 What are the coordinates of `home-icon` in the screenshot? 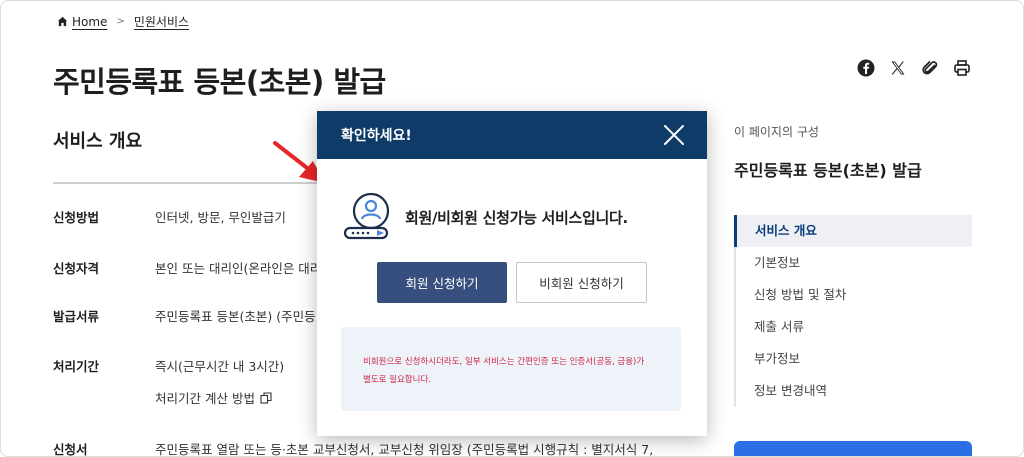 It's located at (62, 21).